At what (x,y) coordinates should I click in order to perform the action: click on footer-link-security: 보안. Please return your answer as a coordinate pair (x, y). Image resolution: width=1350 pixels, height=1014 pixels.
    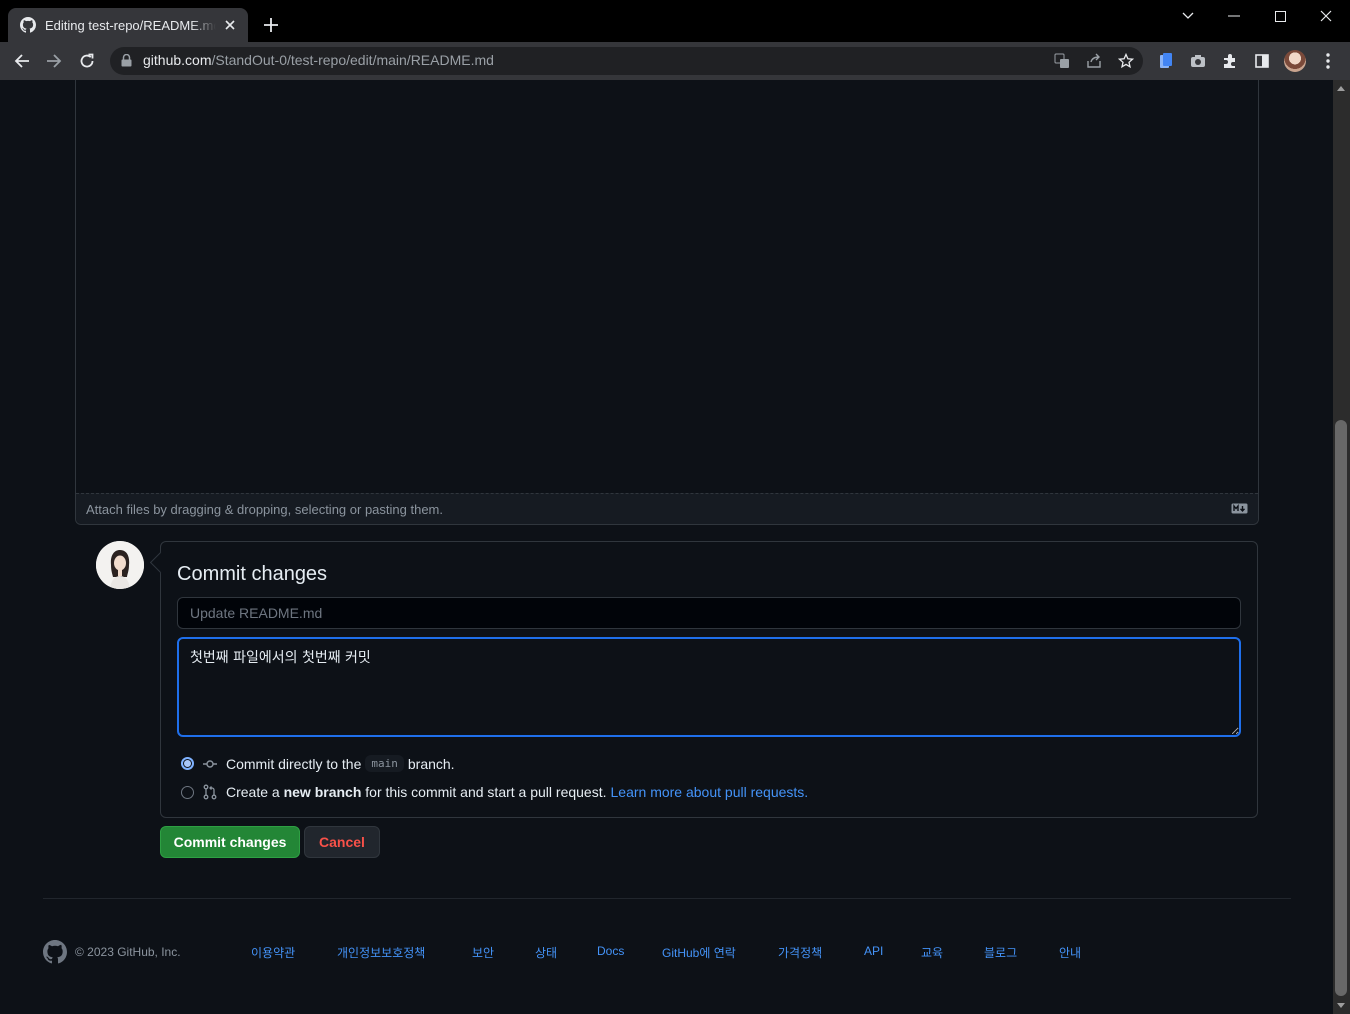
    Looking at the image, I should click on (483, 952).